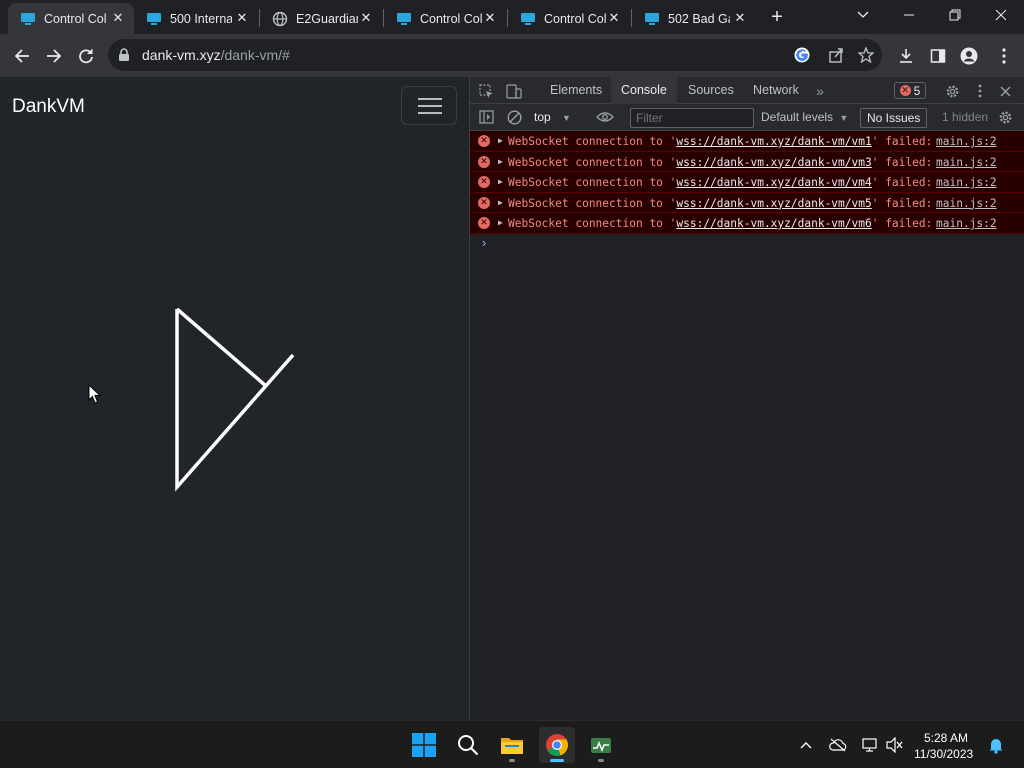 This screenshot has height=768, width=1024. I want to click on console-filter-input, so click(692, 118).